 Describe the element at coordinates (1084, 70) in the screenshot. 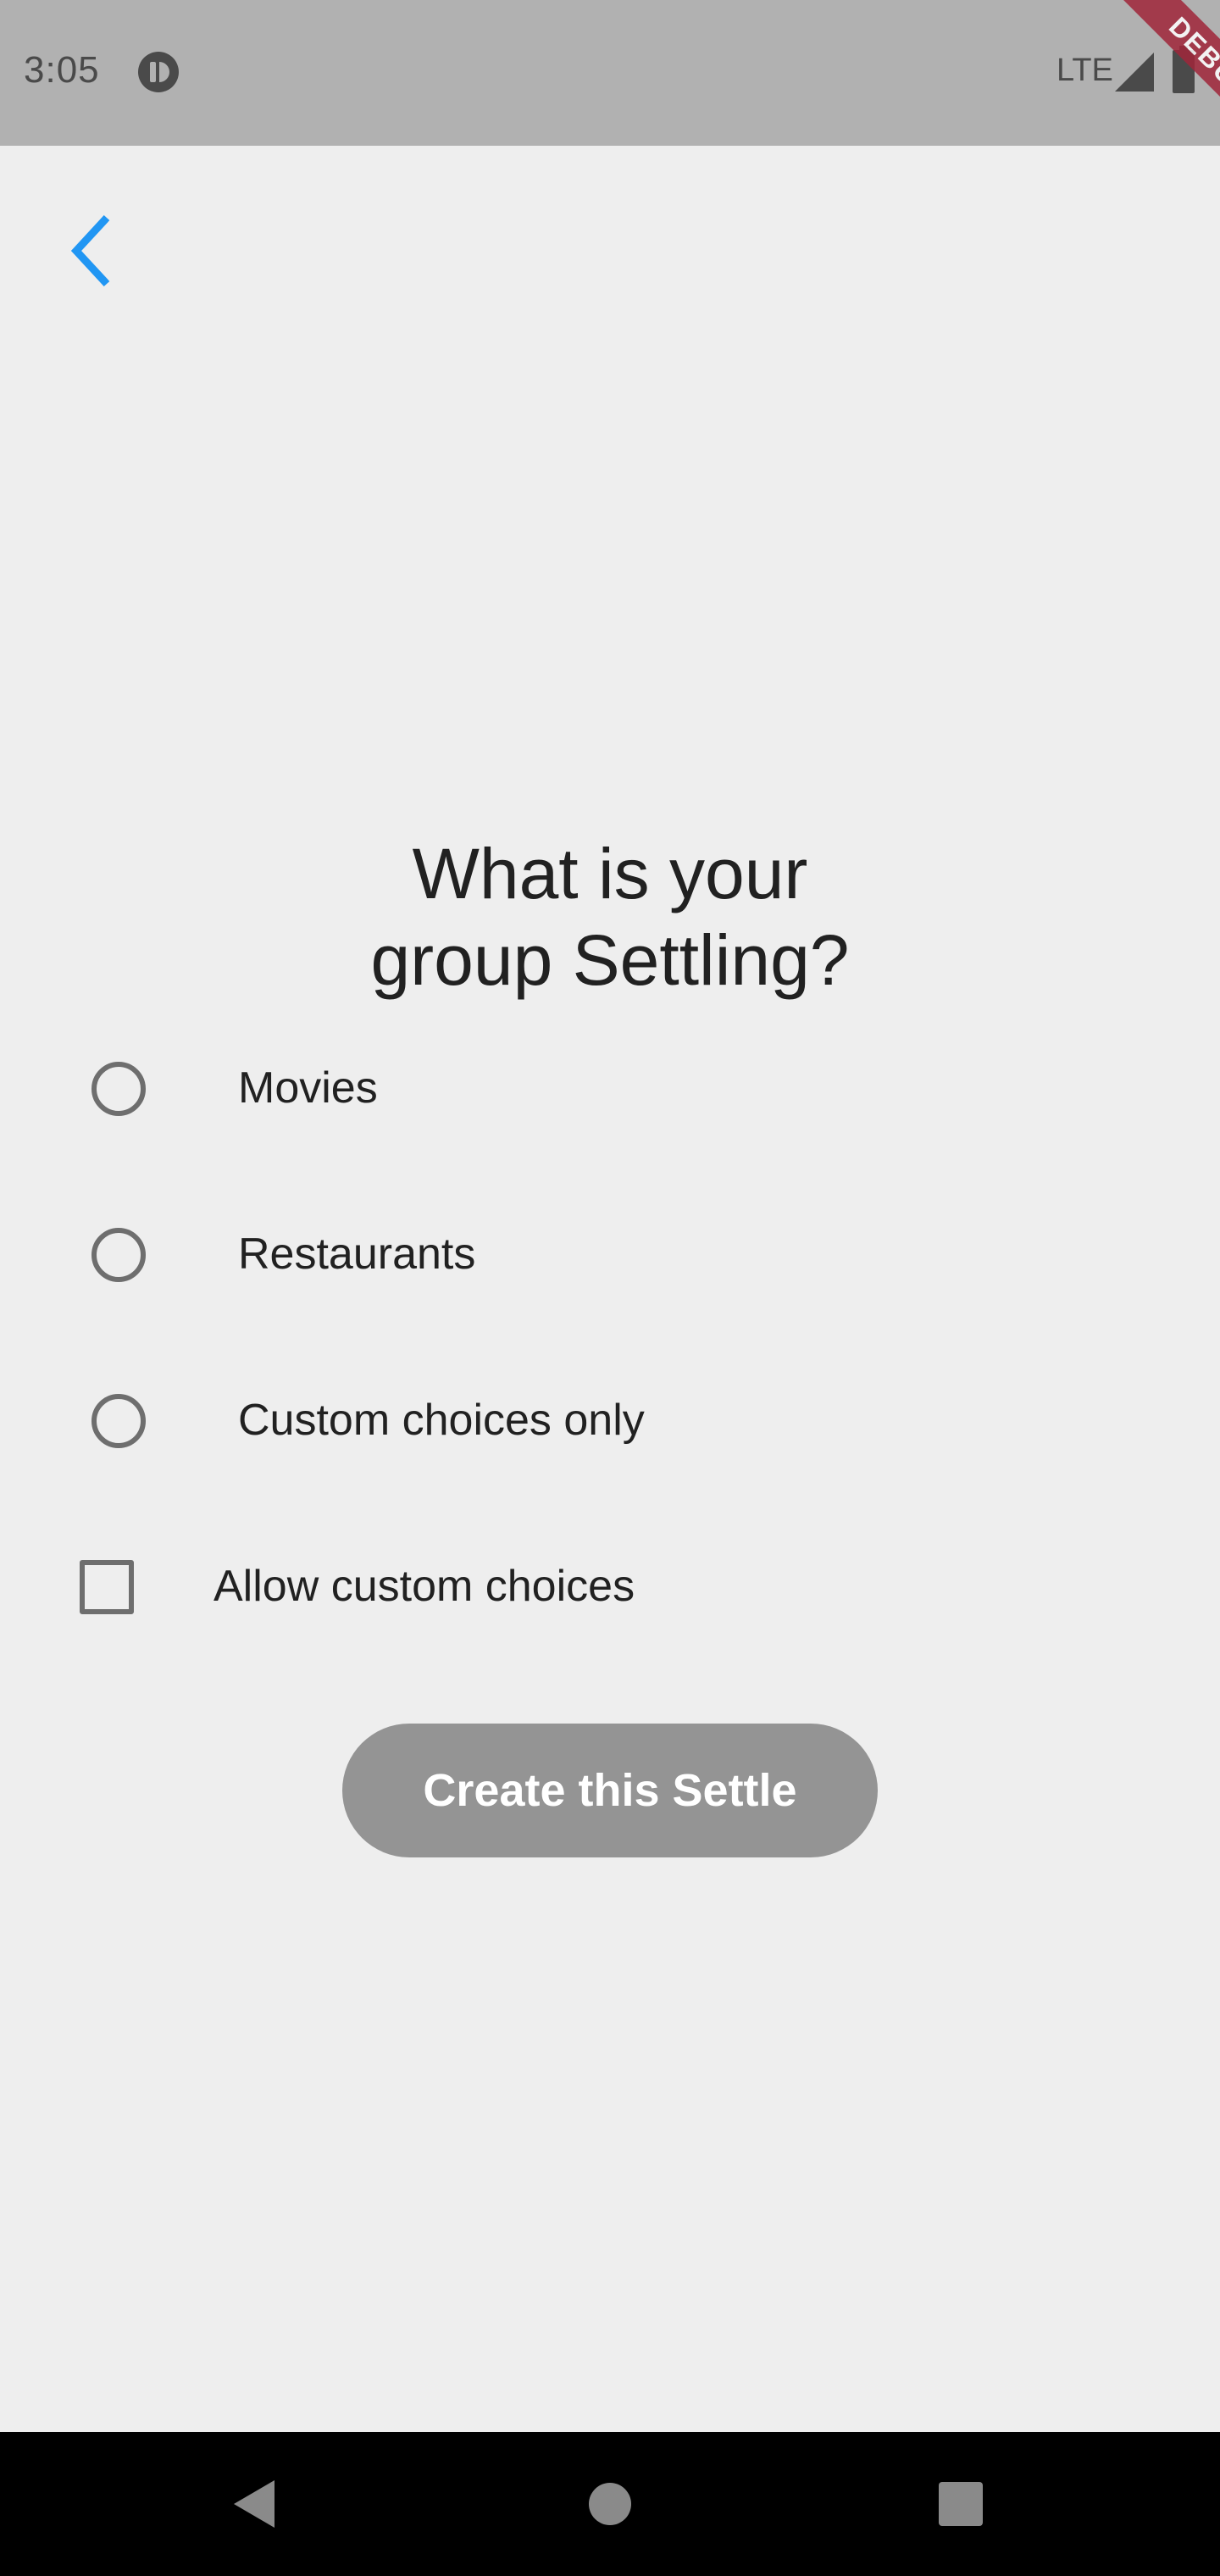

I see `network-type-label: LTE` at that location.